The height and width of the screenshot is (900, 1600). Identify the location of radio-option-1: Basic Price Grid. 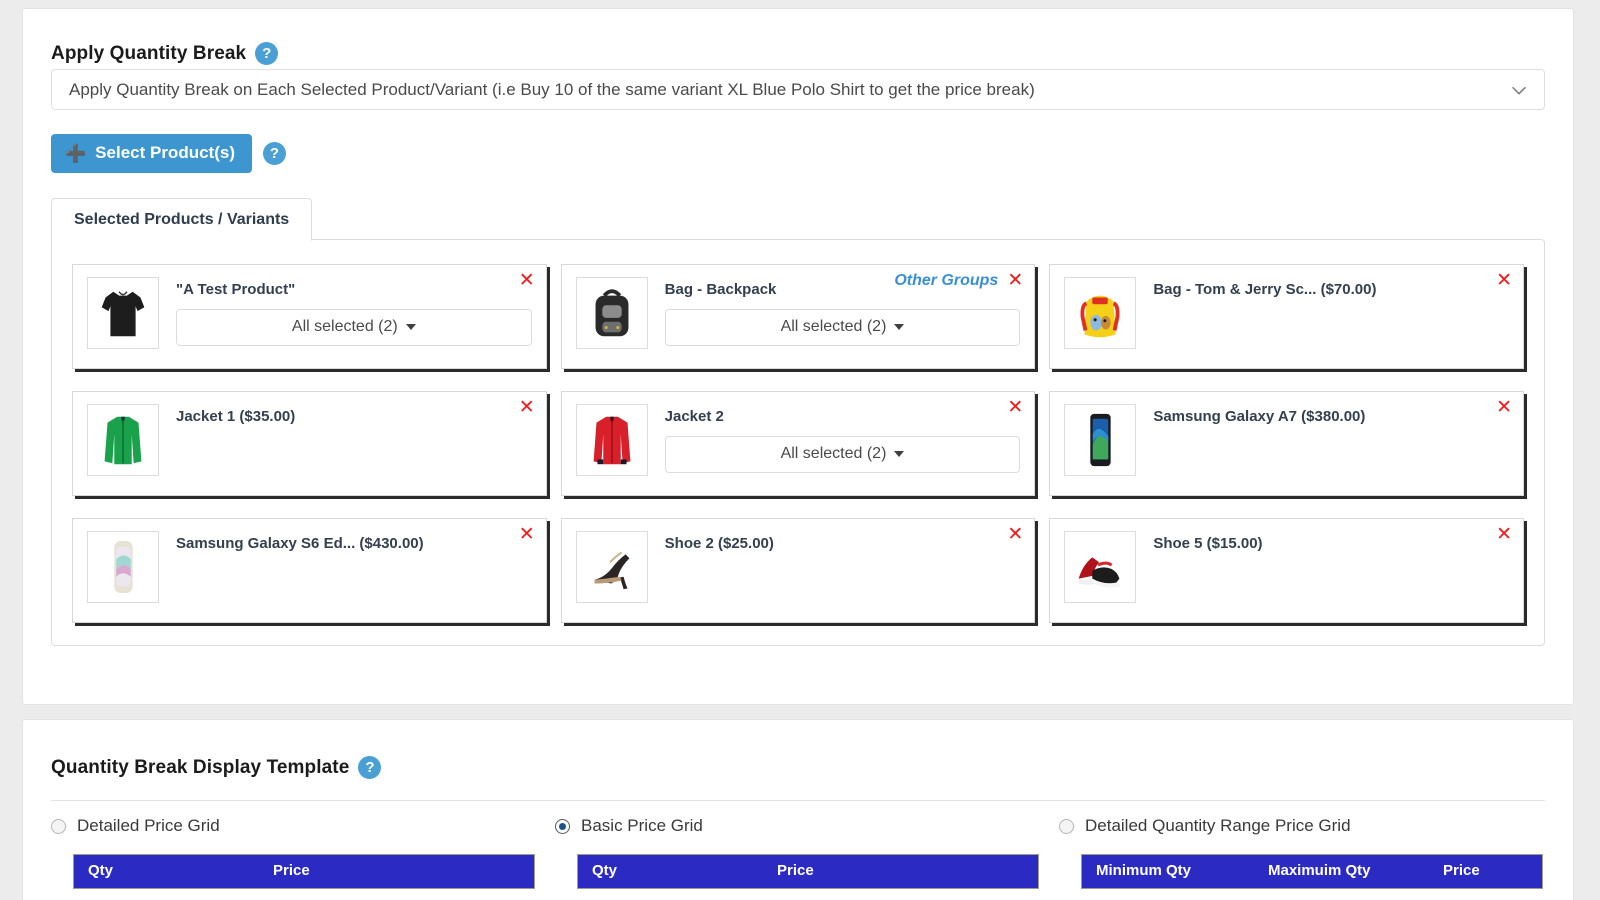
(798, 826).